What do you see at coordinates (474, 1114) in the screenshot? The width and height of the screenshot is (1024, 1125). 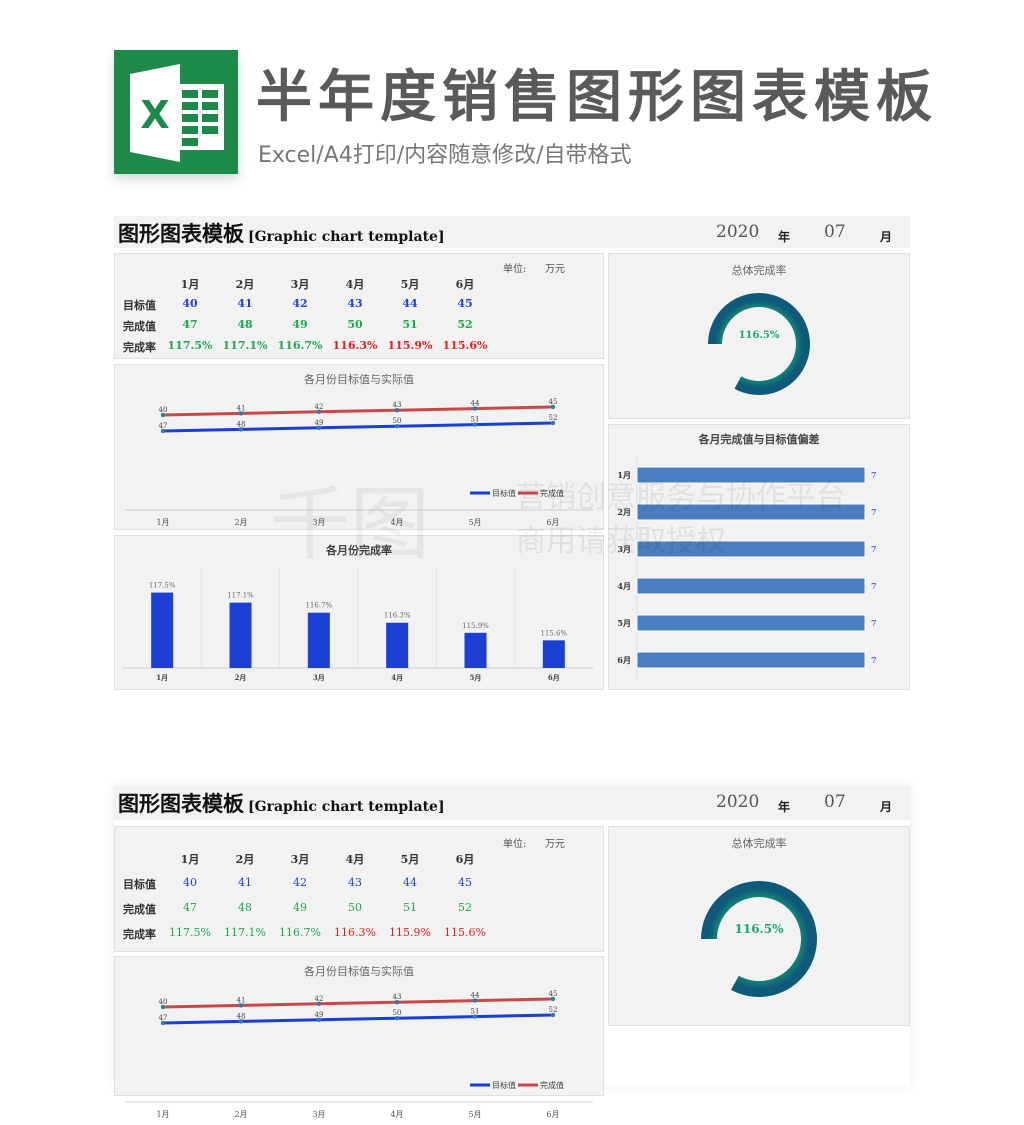 I see `x-tick-label: 5月` at bounding box center [474, 1114].